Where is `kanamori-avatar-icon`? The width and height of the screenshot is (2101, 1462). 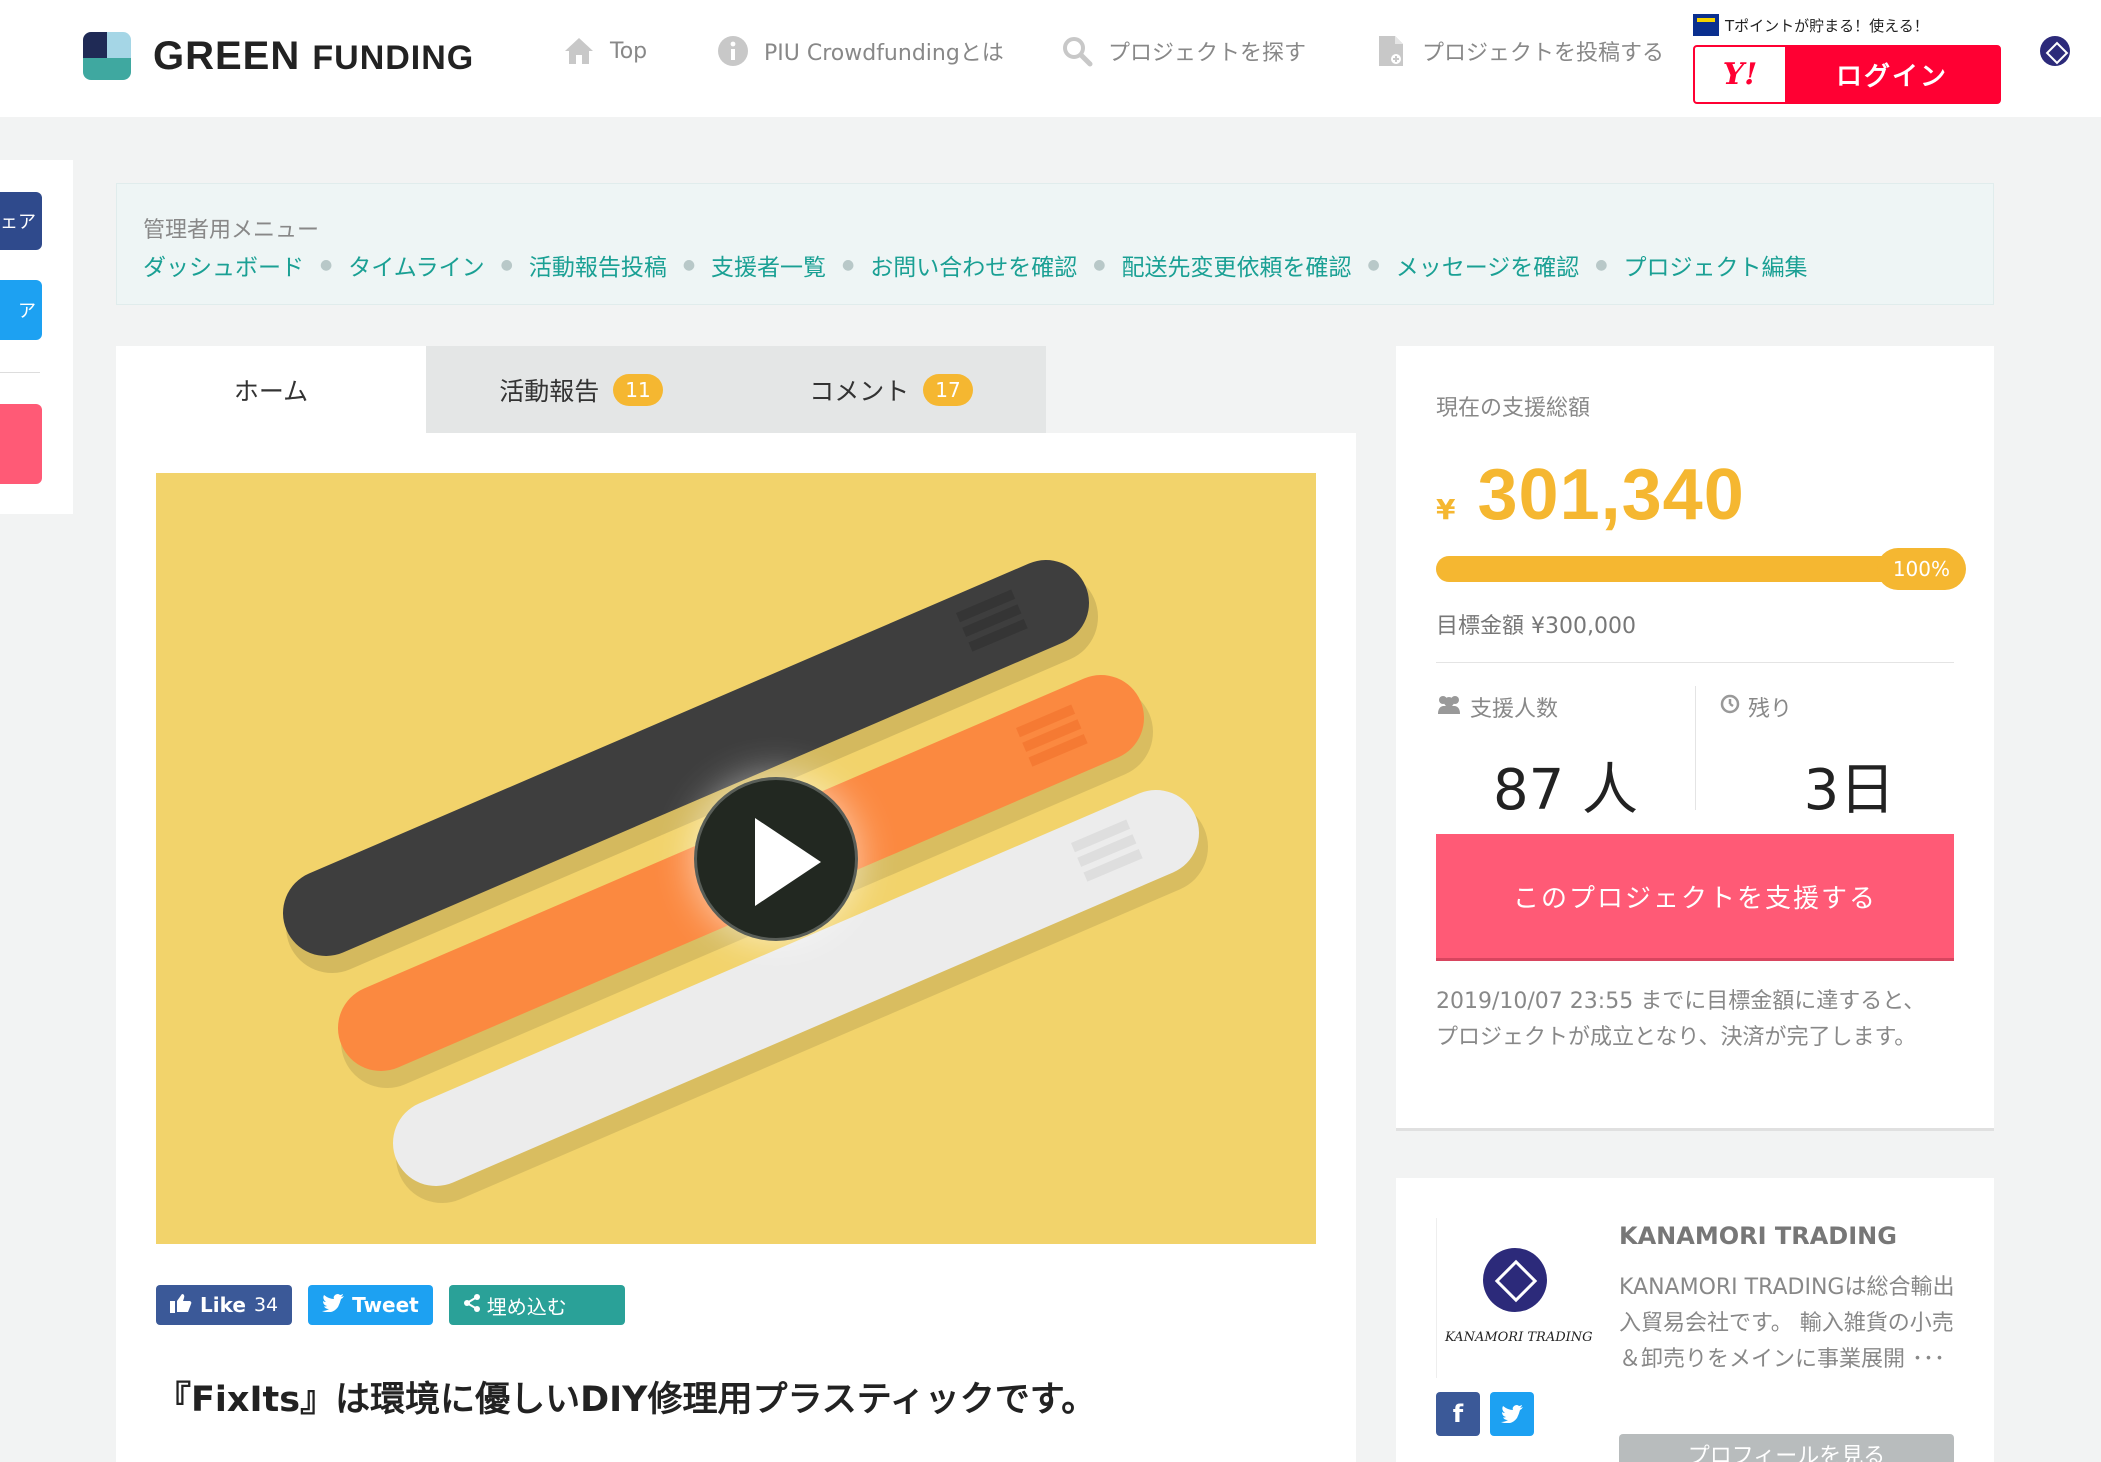 kanamori-avatar-icon is located at coordinates (2055, 51).